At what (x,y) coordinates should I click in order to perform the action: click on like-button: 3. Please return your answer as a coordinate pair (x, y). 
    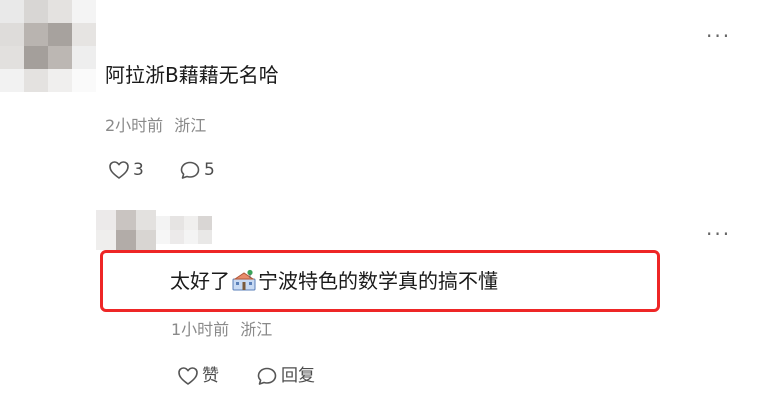
    Looking at the image, I should click on (126, 170).